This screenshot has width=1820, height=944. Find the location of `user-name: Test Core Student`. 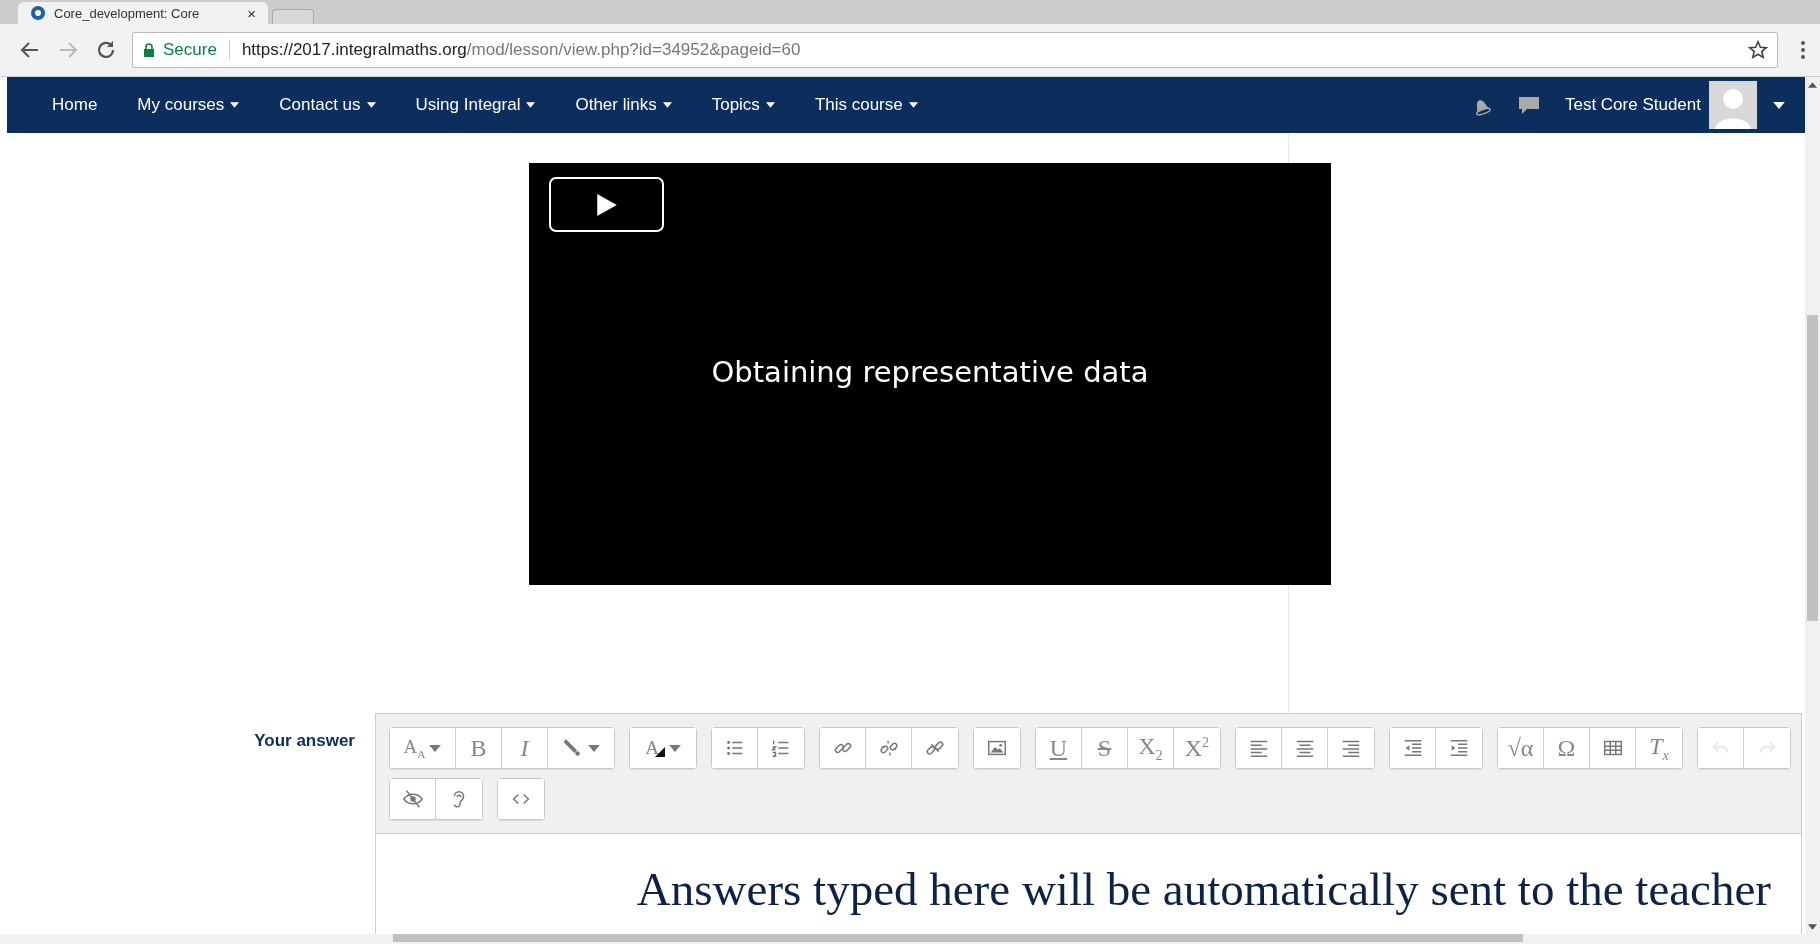

user-name: Test Core Student is located at coordinates (1632, 105).